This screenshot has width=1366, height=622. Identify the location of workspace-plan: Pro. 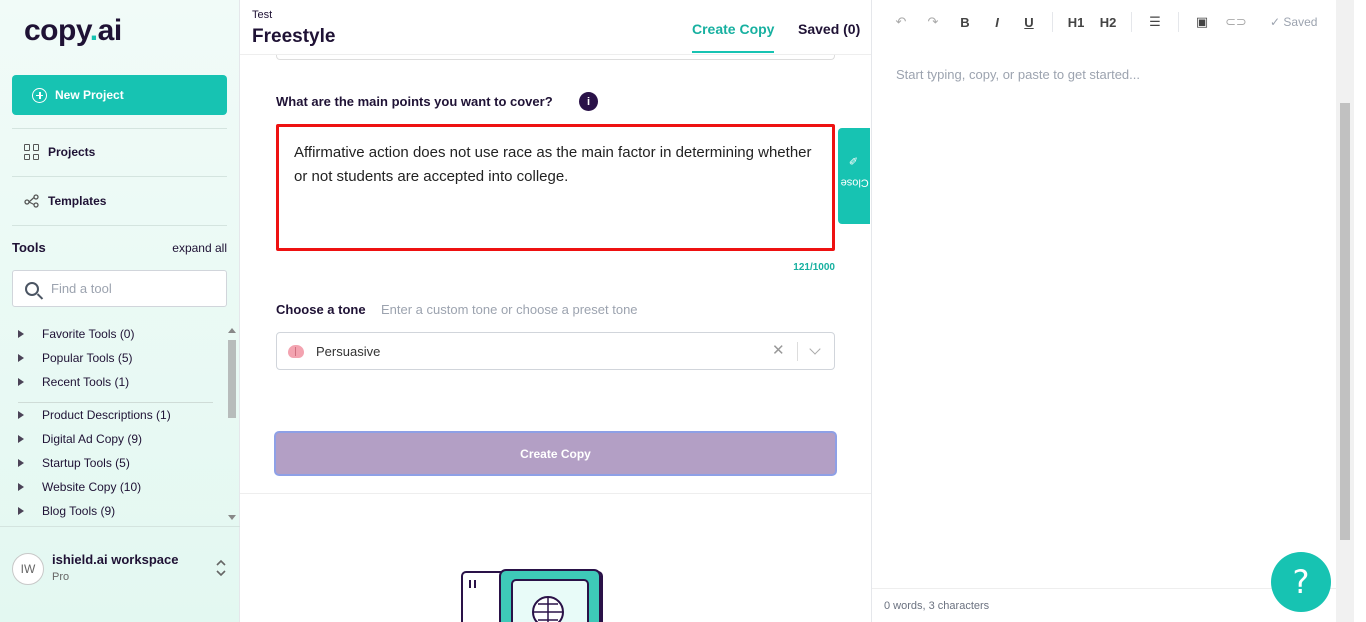
(61, 577).